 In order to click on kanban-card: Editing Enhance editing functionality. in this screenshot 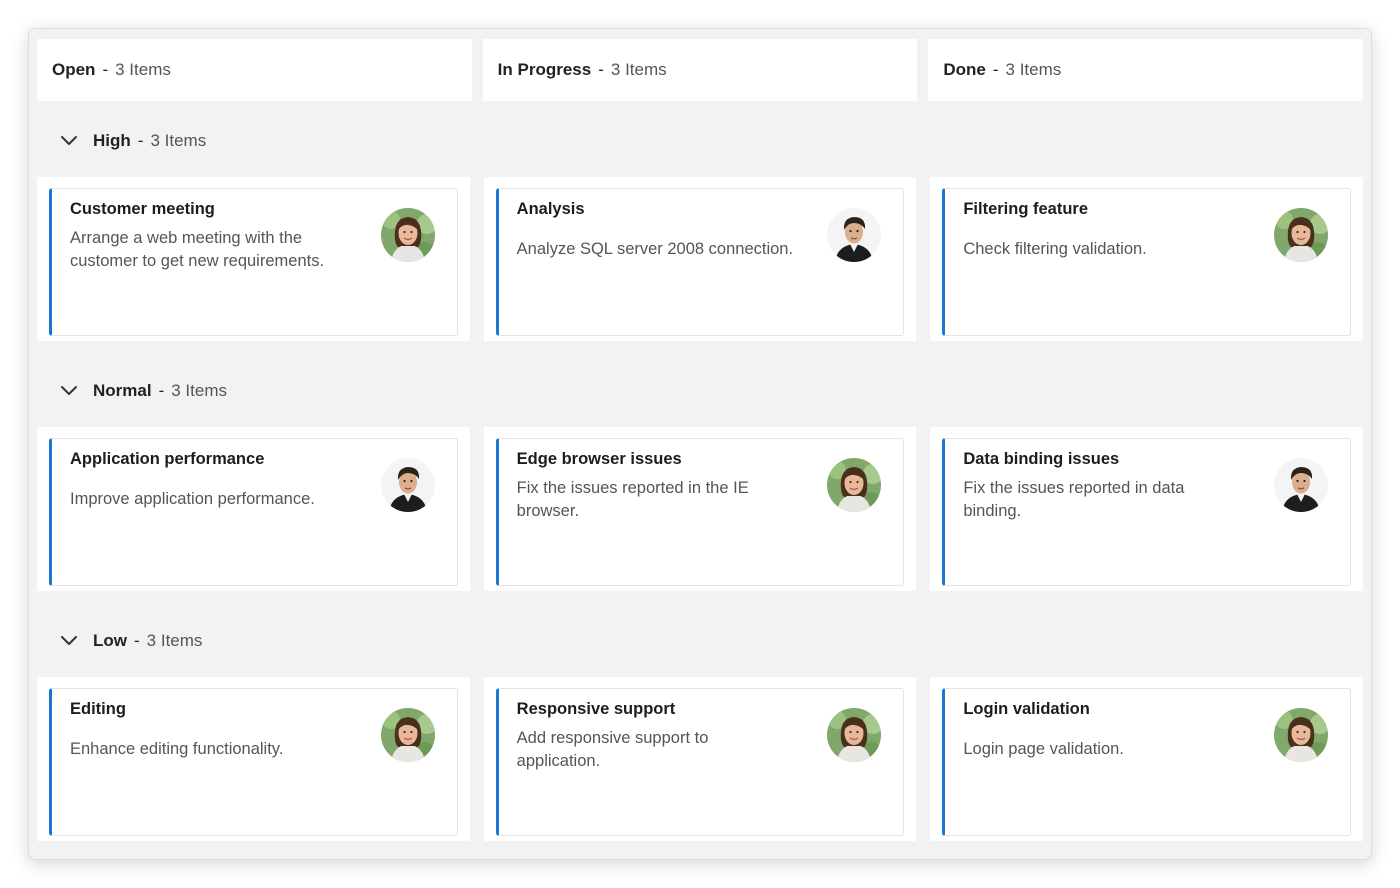, I will do `click(253, 762)`.